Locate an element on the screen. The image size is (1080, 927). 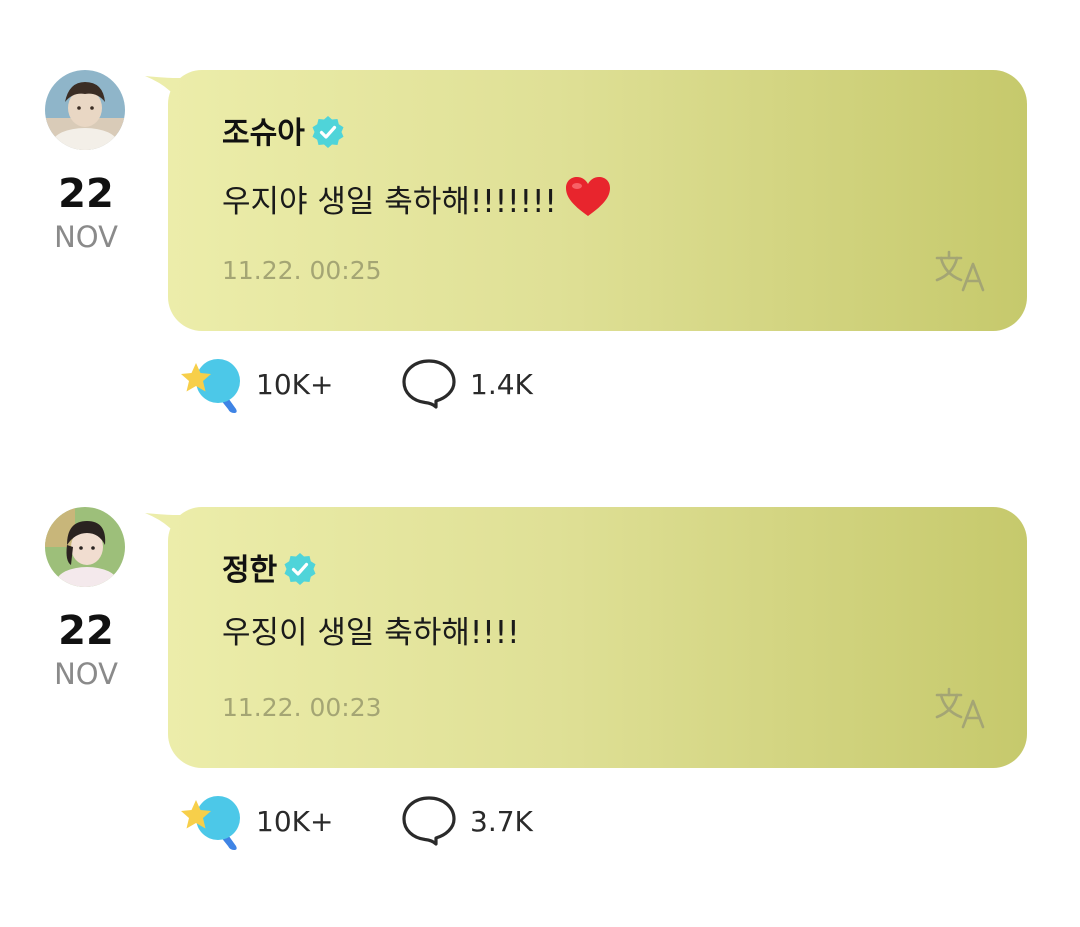
author-name: 정한 is located at coordinates (249, 571).